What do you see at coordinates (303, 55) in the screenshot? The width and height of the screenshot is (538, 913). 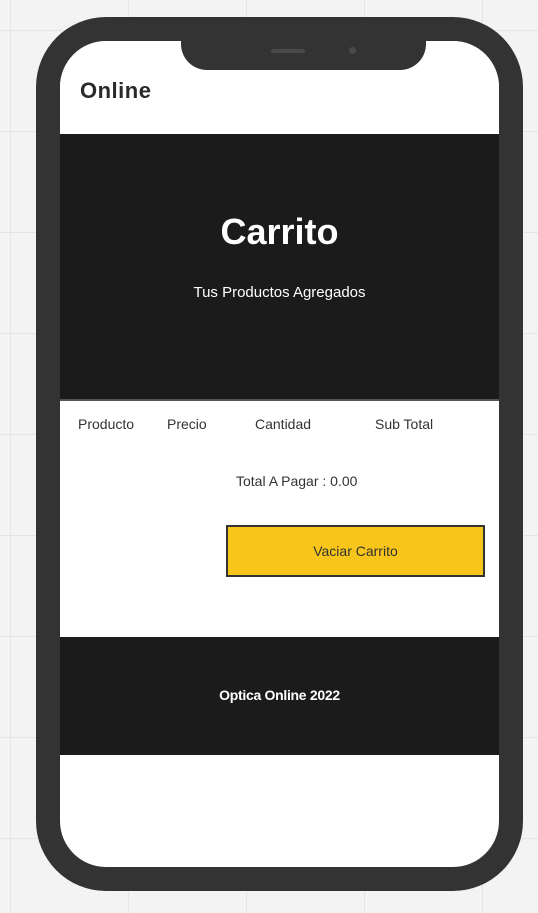 I see `phone-notch` at bounding box center [303, 55].